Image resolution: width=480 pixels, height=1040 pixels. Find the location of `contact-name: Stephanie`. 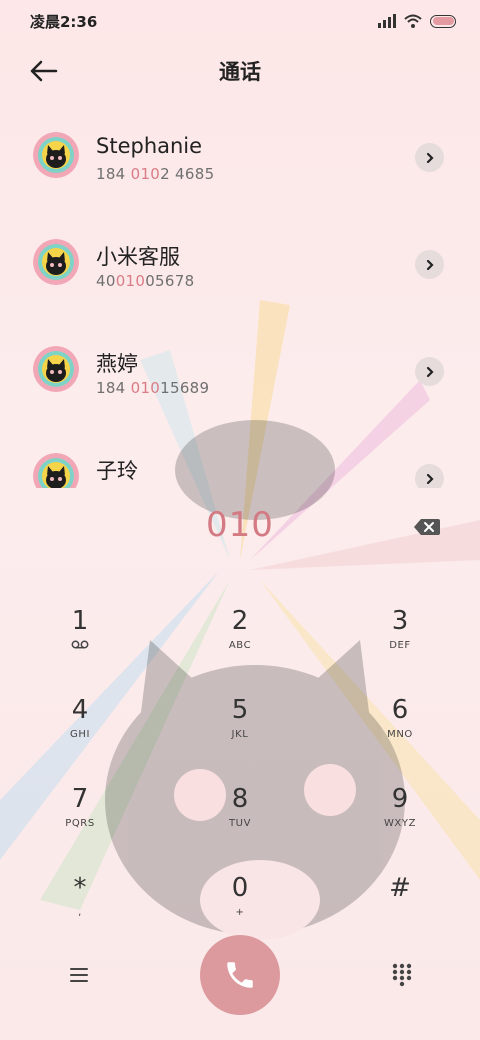

contact-name: Stephanie is located at coordinates (149, 146).